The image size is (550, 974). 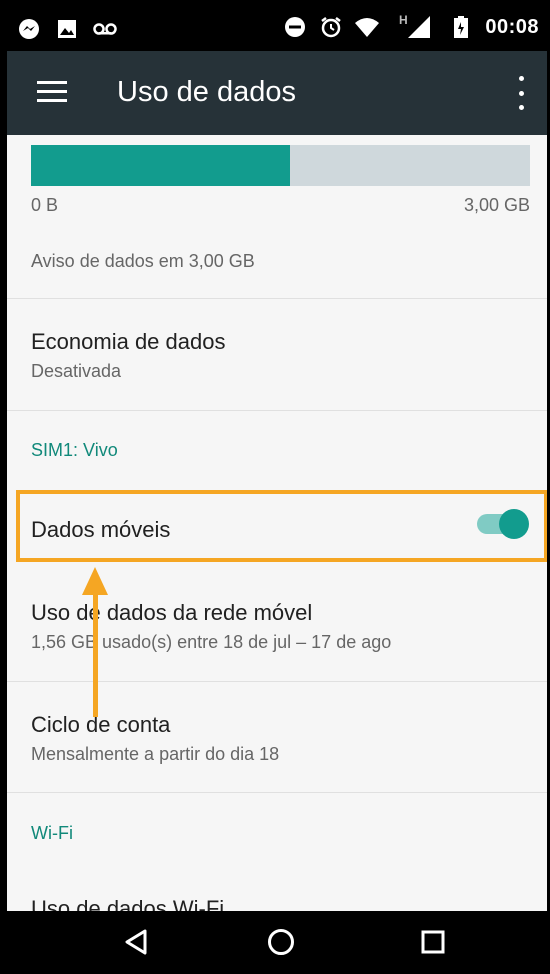 What do you see at coordinates (128, 341) in the screenshot?
I see `data-saver-title: Economia de dados` at bounding box center [128, 341].